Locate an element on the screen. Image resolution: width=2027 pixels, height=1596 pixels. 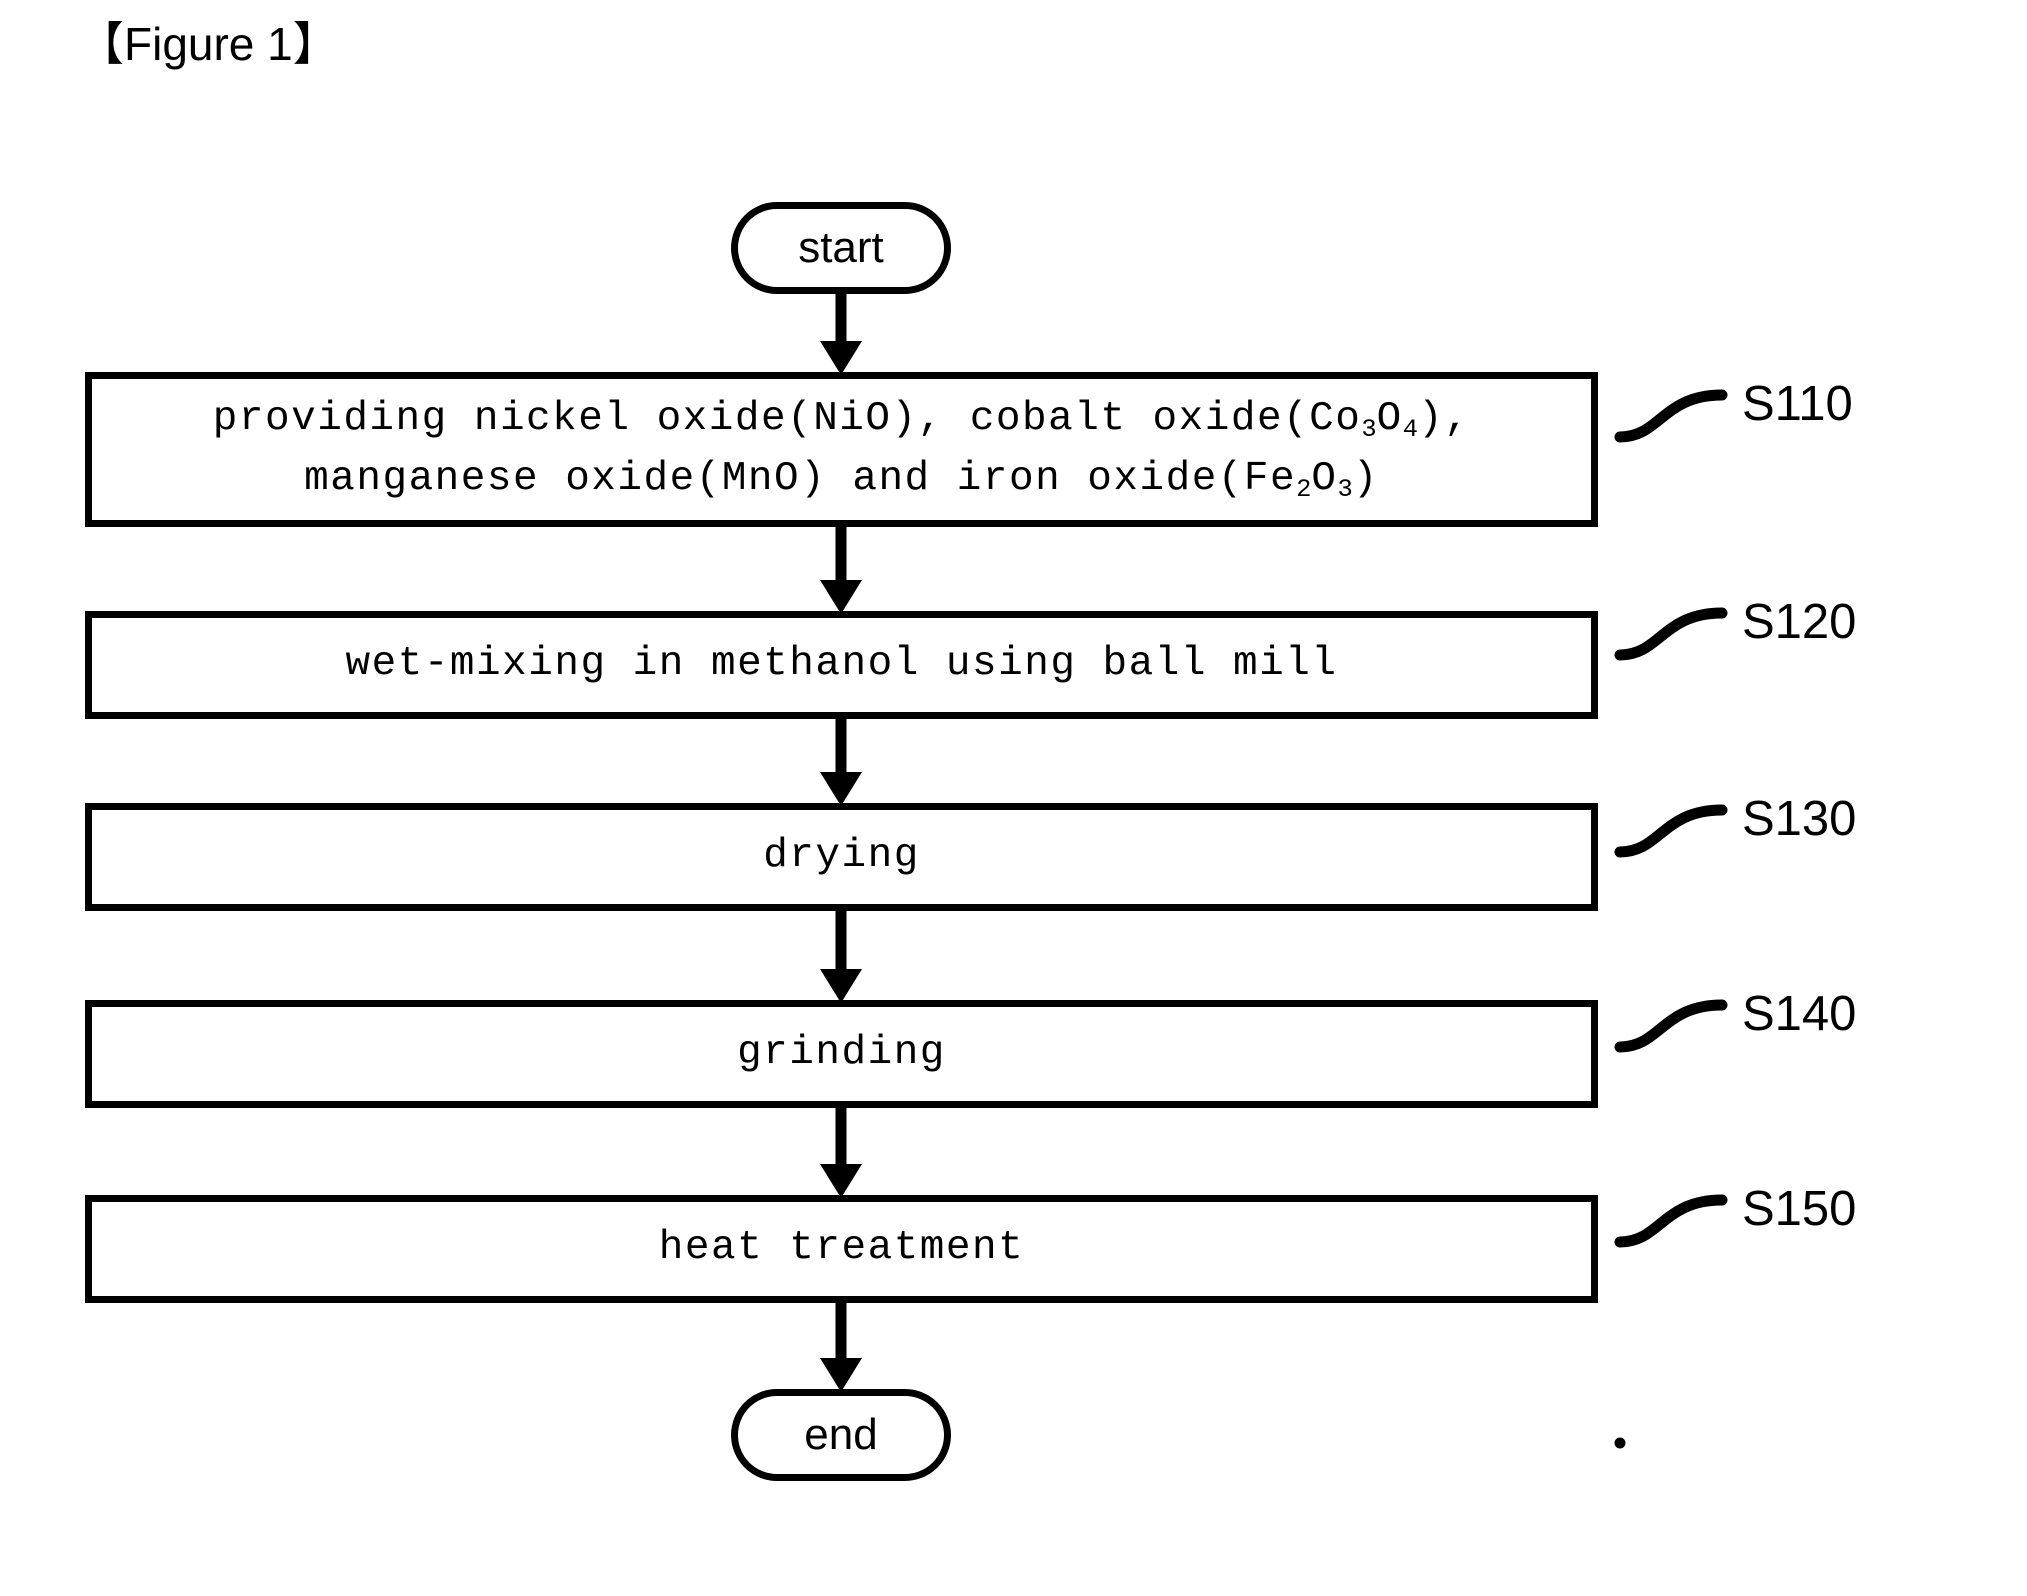
flow-node-s150: heat treatment is located at coordinates (841, 1249).